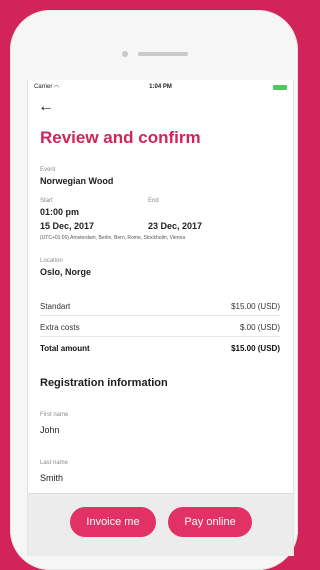 The image size is (320, 570). I want to click on start-time: 01:00 pm, so click(60, 212).